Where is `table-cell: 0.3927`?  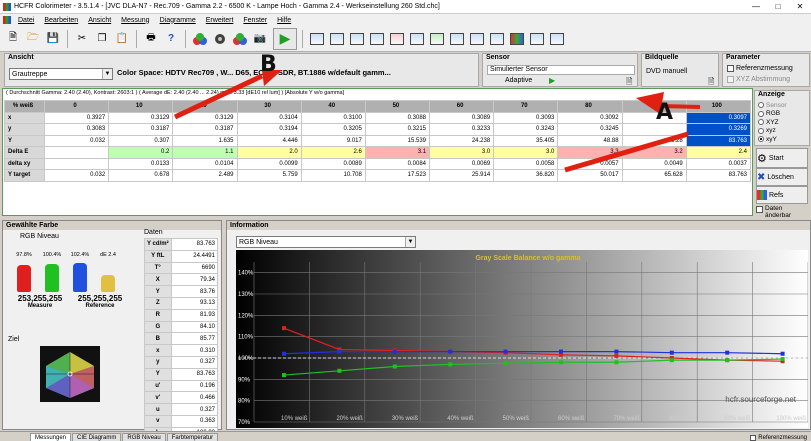
table-cell: 0.3927 is located at coordinates (76, 117).